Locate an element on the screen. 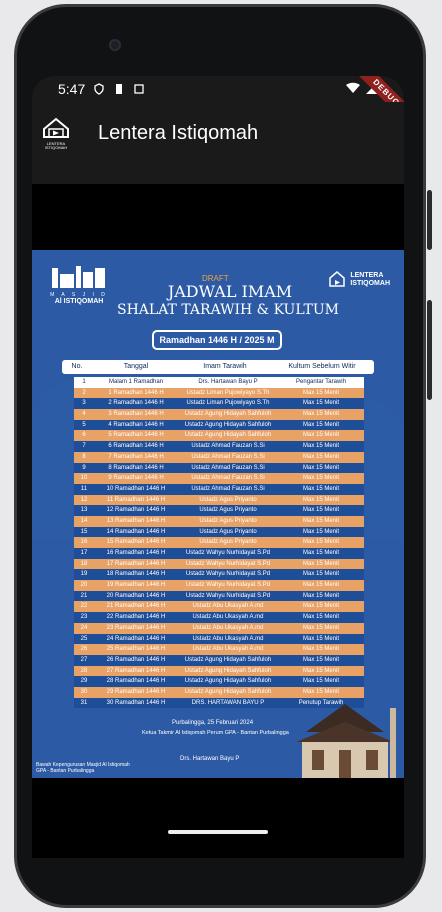 The width and height of the screenshot is (442, 912). volume-button is located at coordinates (429, 220).